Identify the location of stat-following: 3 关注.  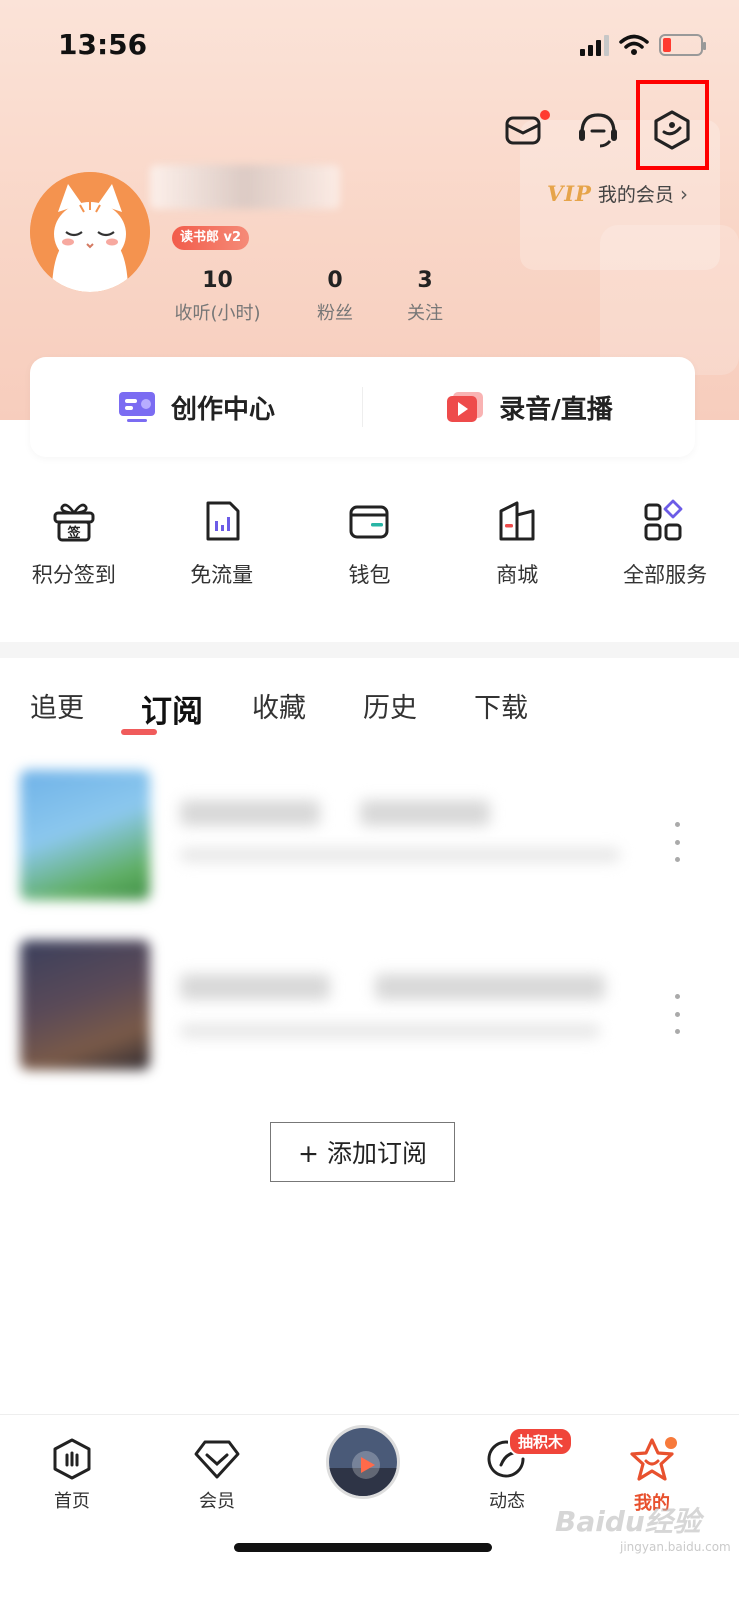
(425, 296).